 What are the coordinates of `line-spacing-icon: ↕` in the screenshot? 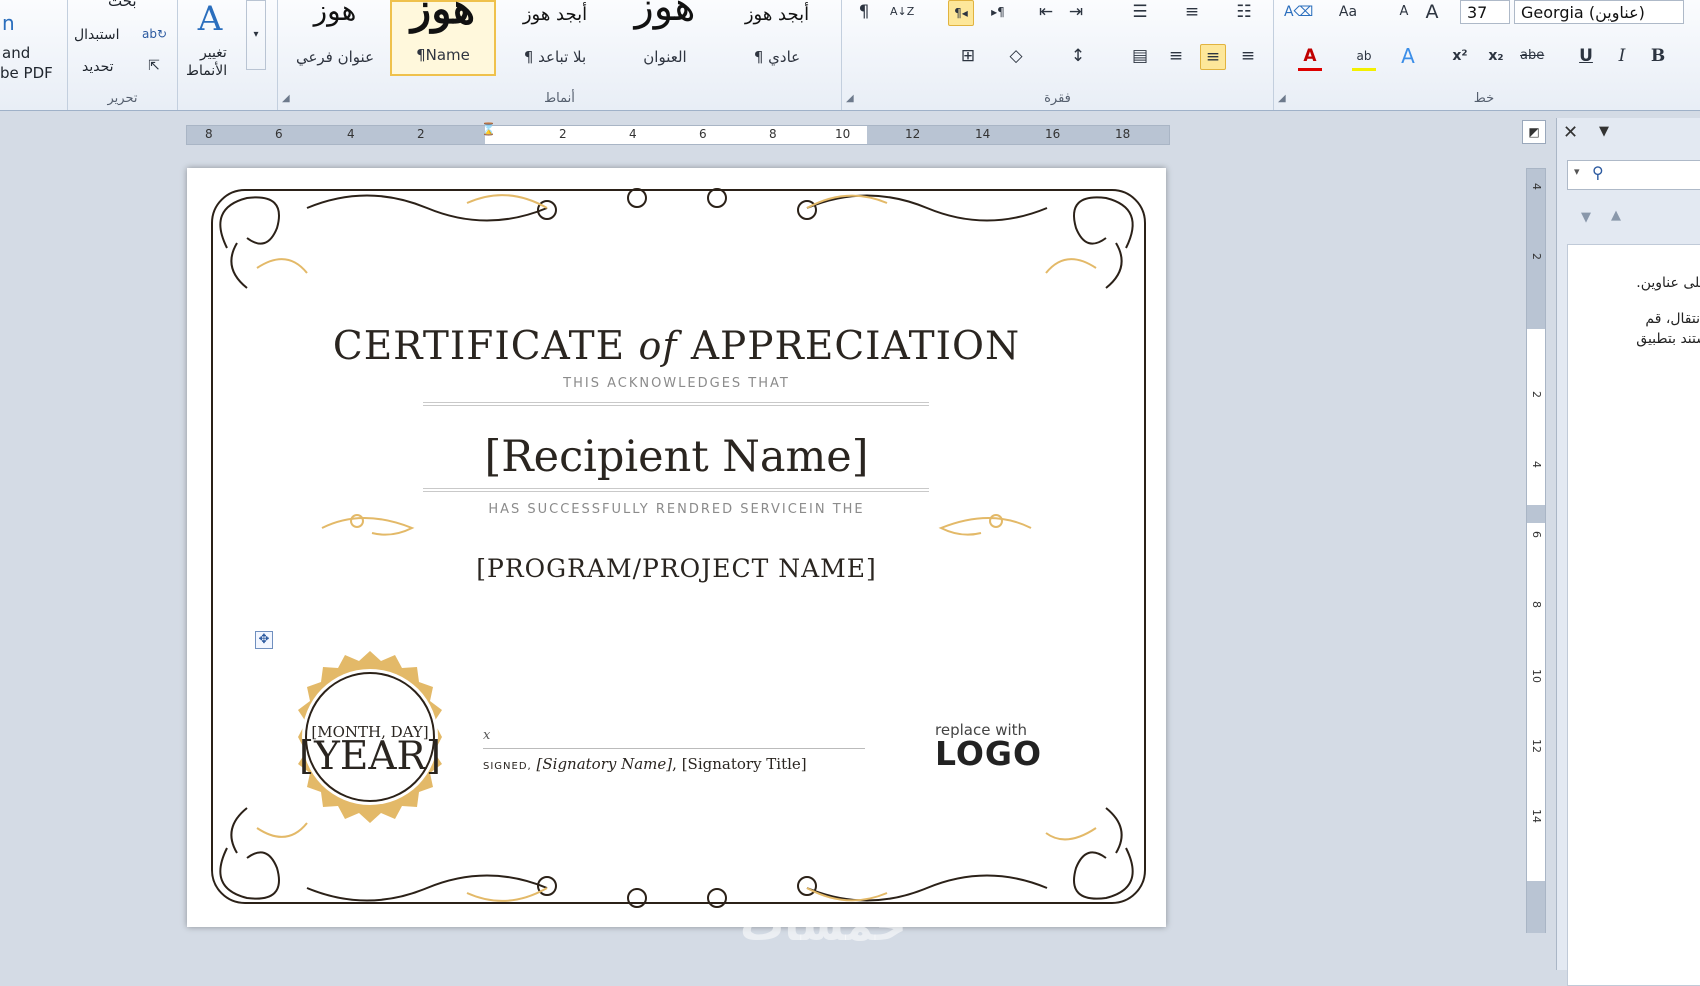 It's located at (1078, 56).